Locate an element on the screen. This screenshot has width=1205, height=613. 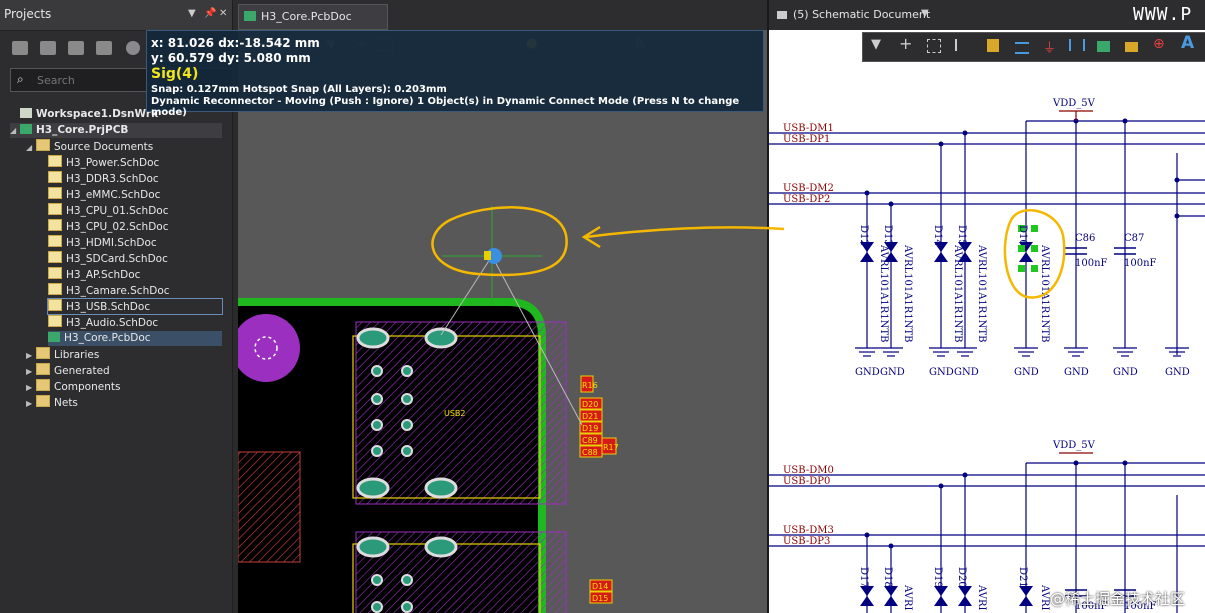
cap-c86-value: 100nF is located at coordinates (1091, 263).